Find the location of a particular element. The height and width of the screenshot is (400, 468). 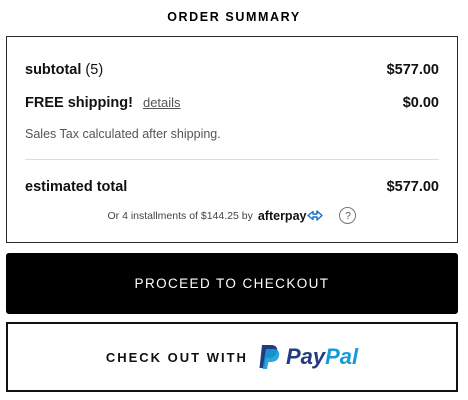

estimated-total-row: estimated total $577.00 is located at coordinates (232, 187).